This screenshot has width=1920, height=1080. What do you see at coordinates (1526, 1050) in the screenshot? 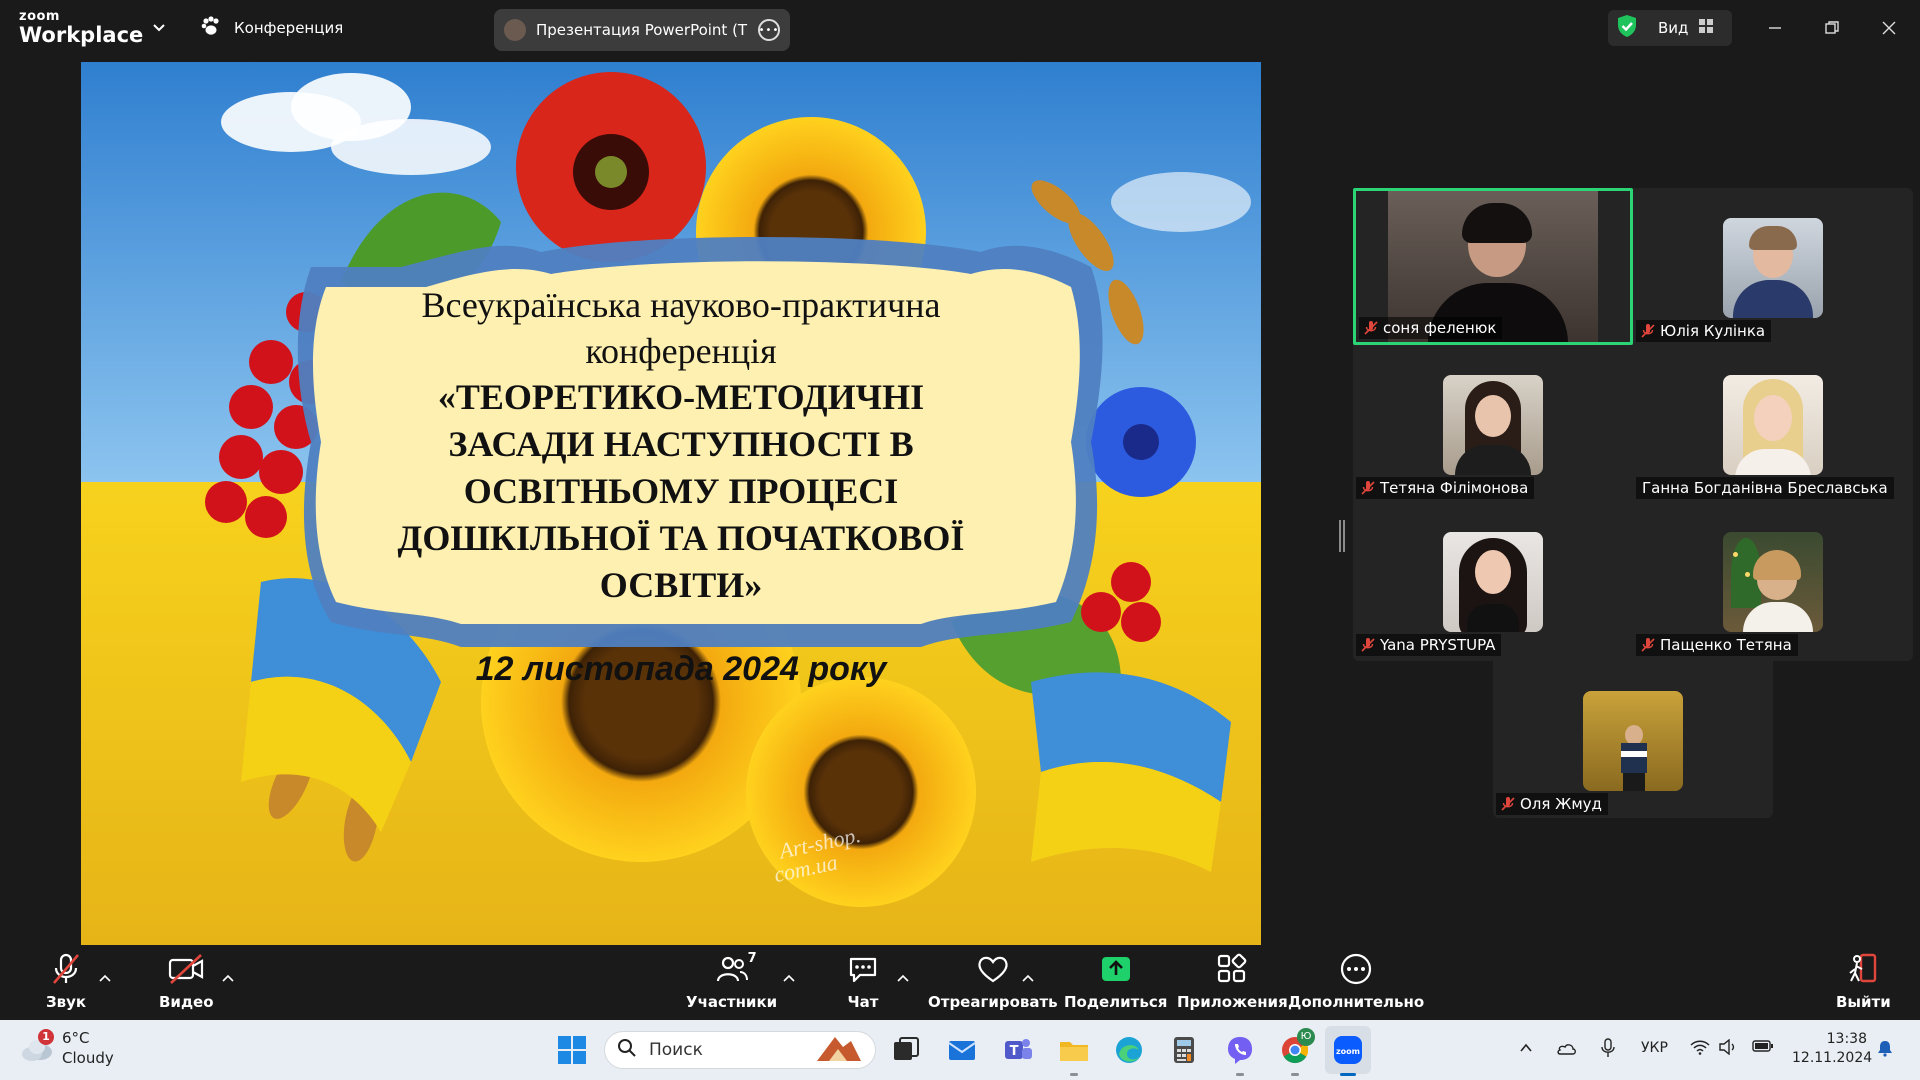
I see `show-hidden-icons` at bounding box center [1526, 1050].